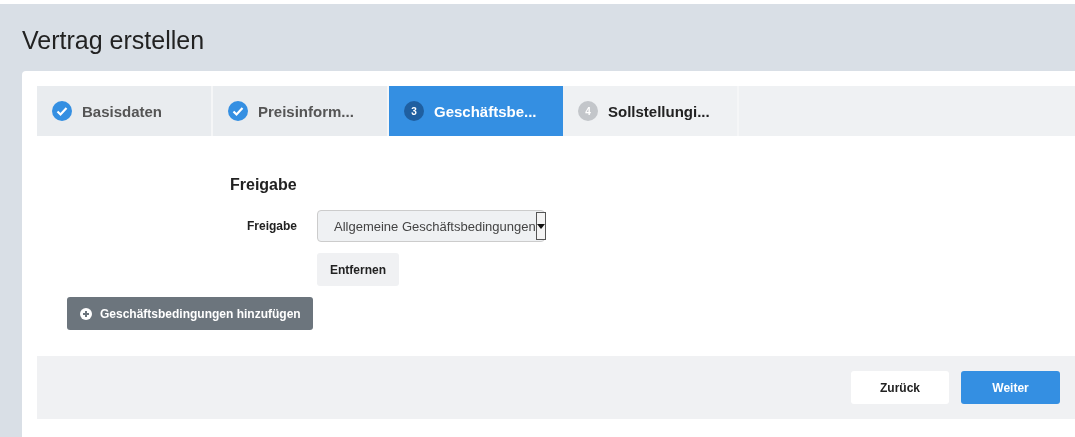  Describe the element at coordinates (86, 313) in the screenshot. I see `plus-circle-icon` at that location.